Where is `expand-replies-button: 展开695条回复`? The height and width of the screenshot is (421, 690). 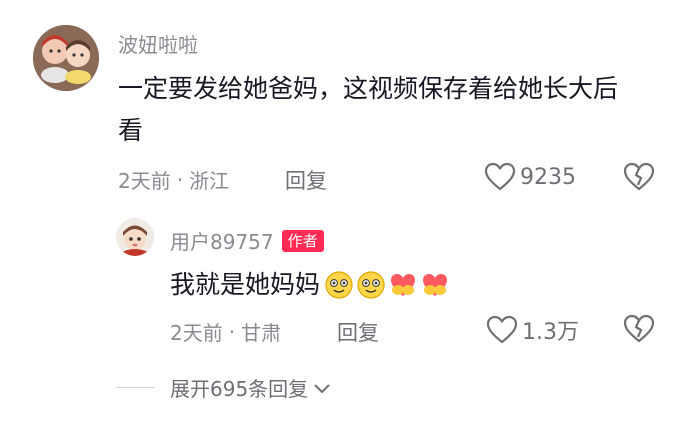 expand-replies-button: 展开695条回复 is located at coordinates (224, 387).